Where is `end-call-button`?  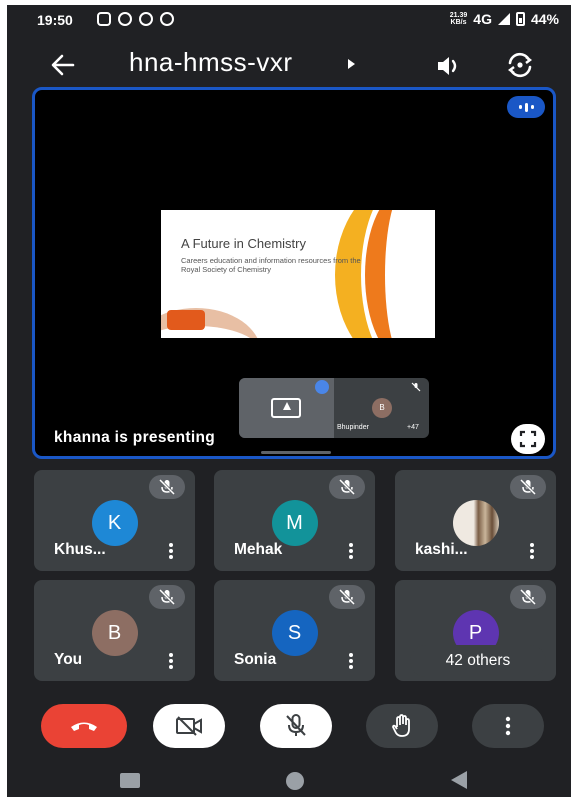 end-call-button is located at coordinates (84, 726).